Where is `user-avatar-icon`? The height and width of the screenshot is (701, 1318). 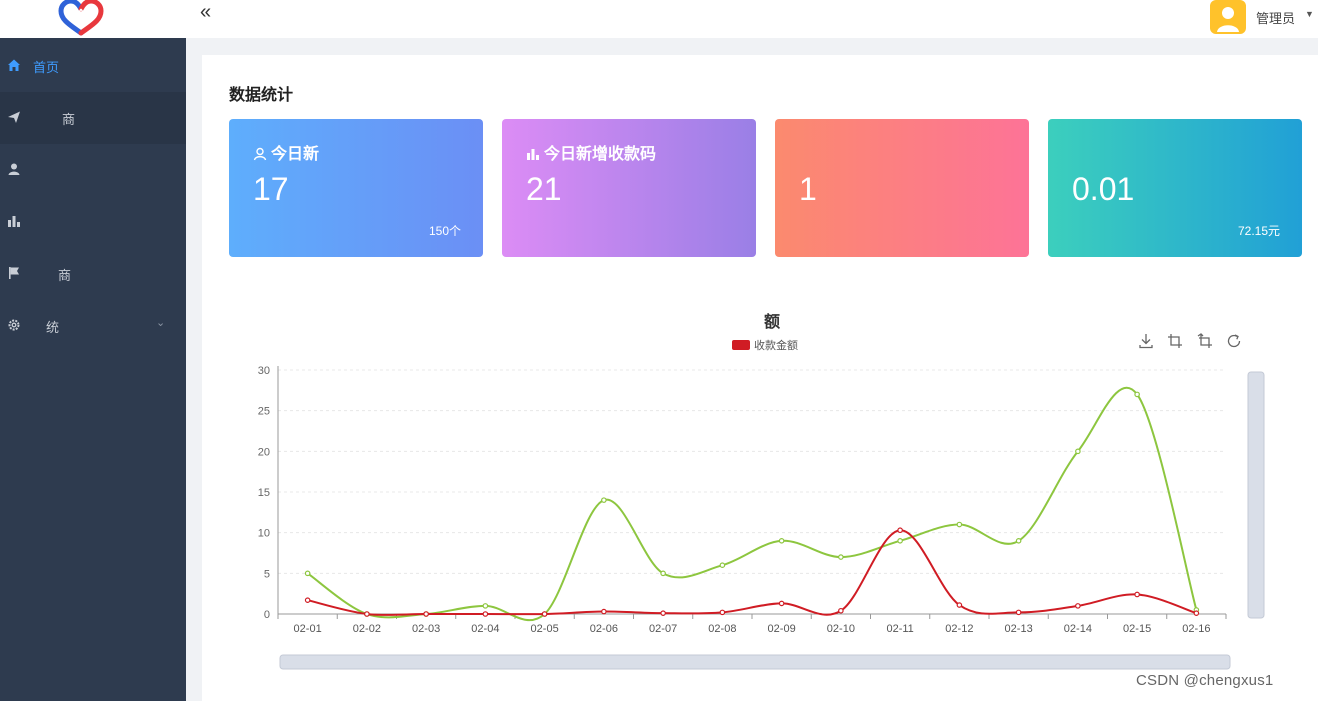
user-avatar-icon is located at coordinates (1228, 19).